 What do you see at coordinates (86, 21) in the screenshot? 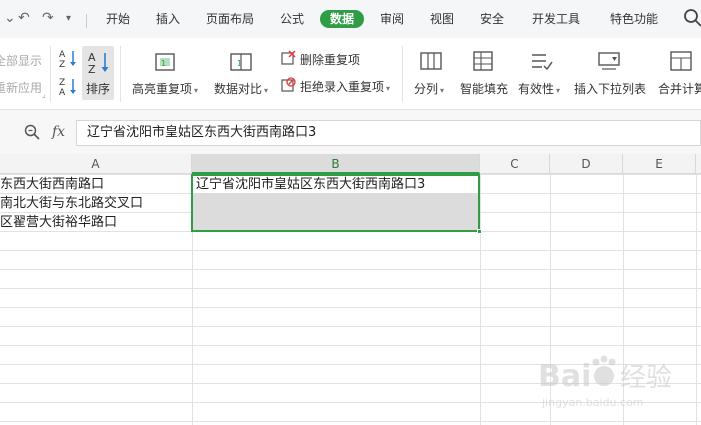
I see `menu-separator` at bounding box center [86, 21].